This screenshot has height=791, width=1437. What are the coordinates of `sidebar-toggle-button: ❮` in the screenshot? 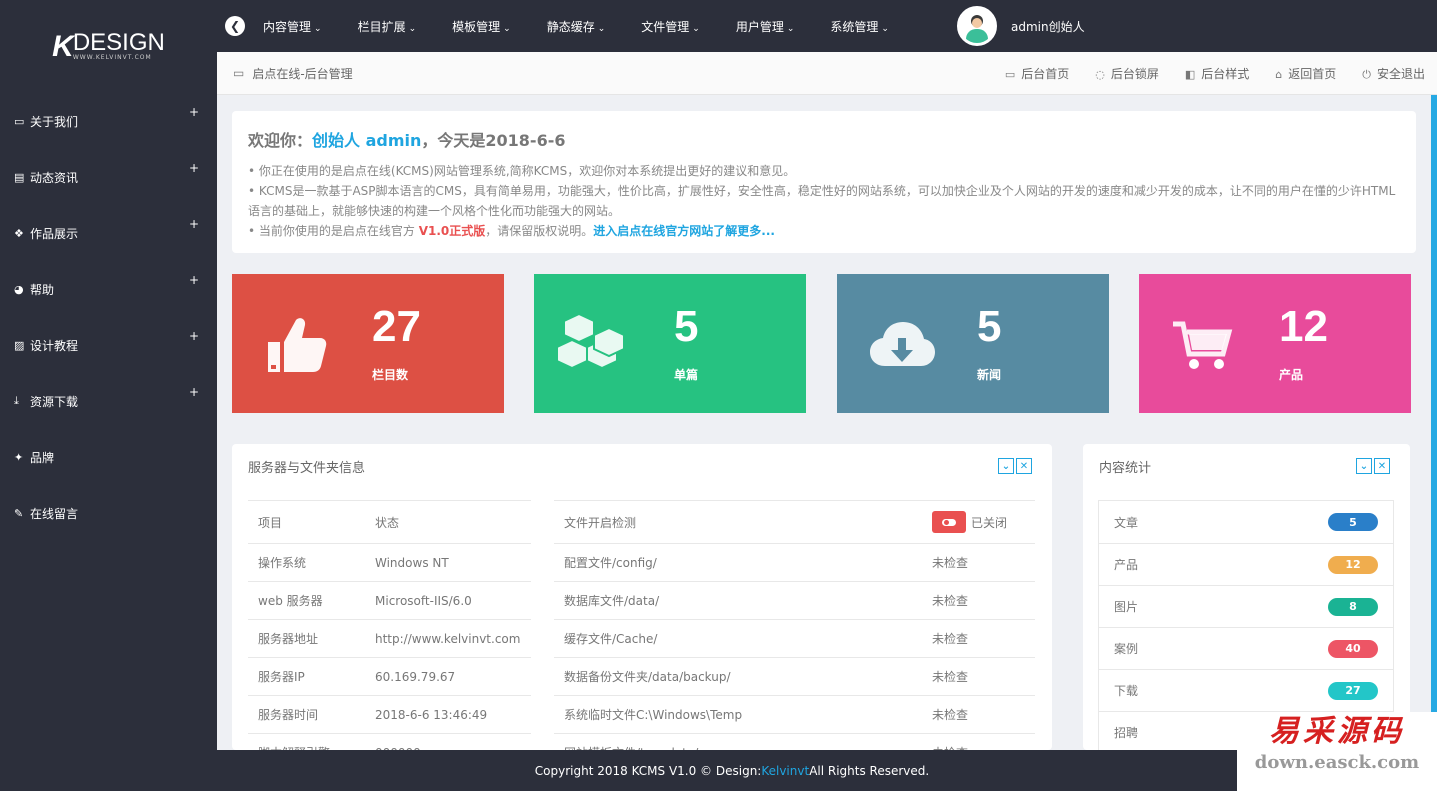 It's located at (235, 26).